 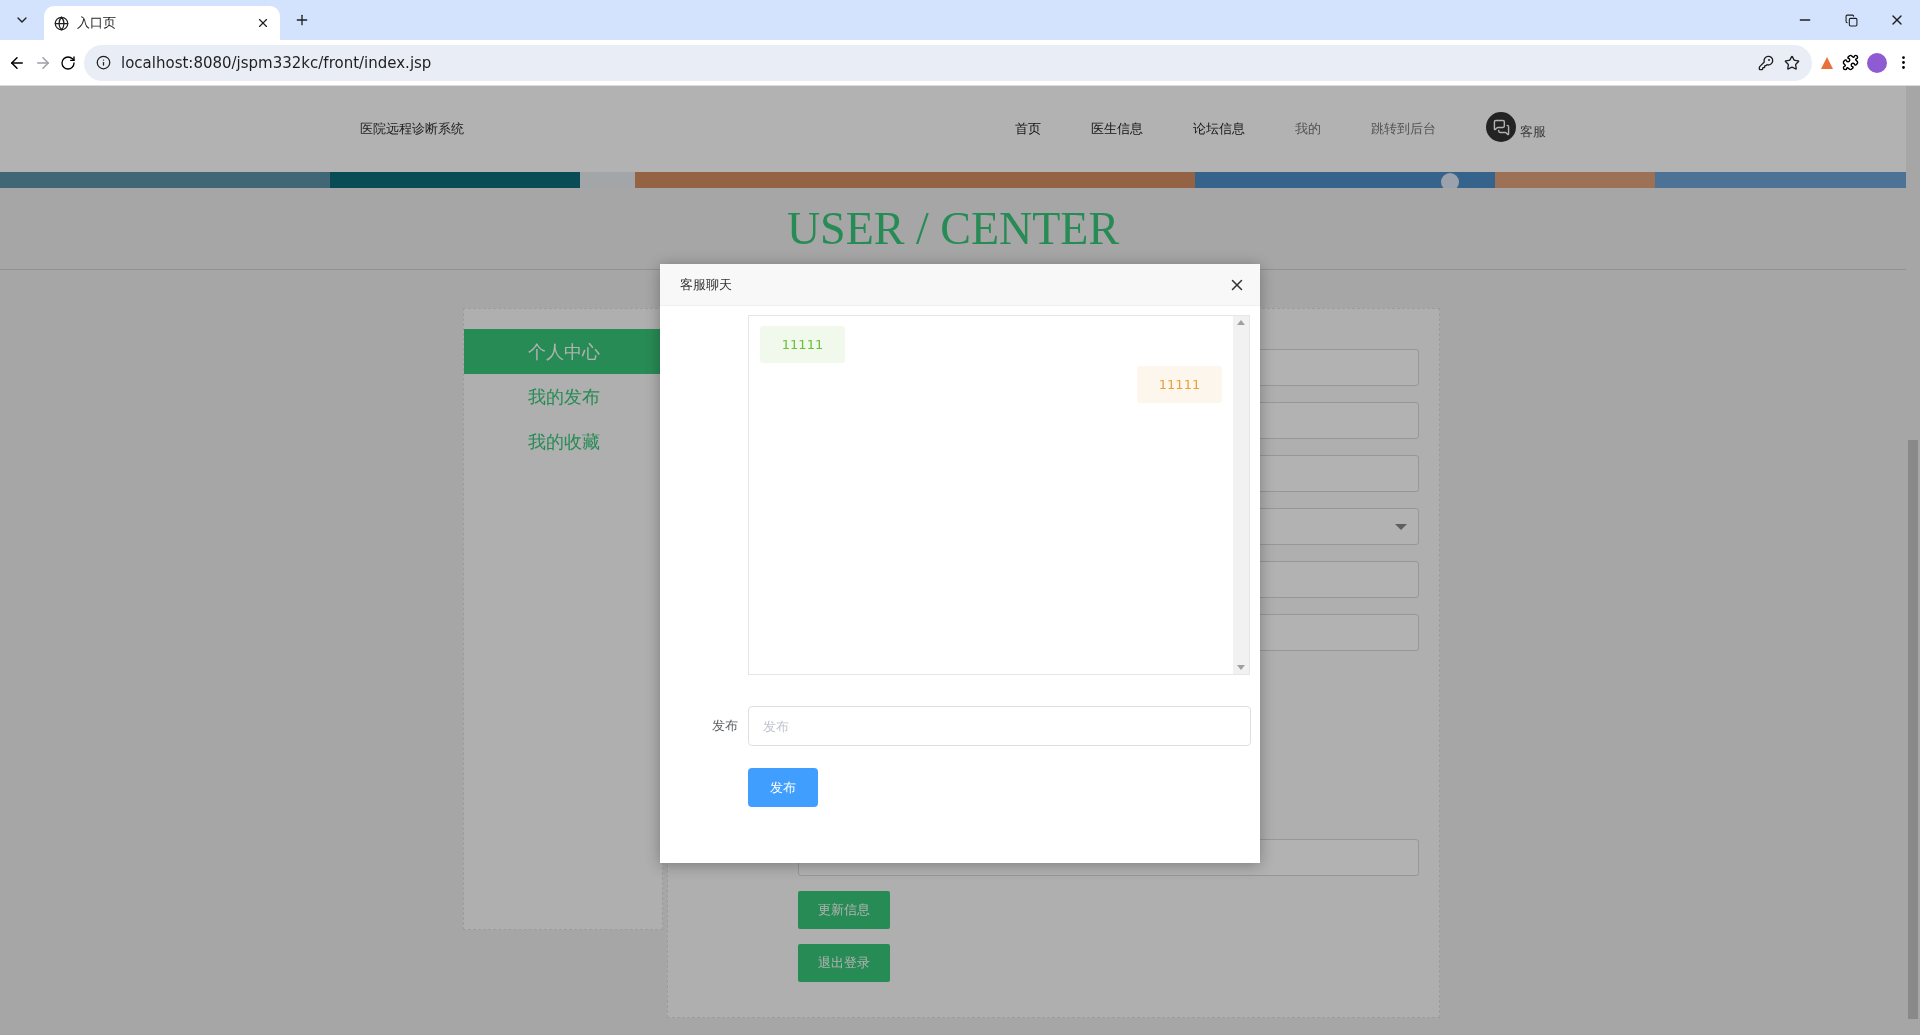 What do you see at coordinates (1501, 127) in the screenshot?
I see `chat-bubbles-icon` at bounding box center [1501, 127].